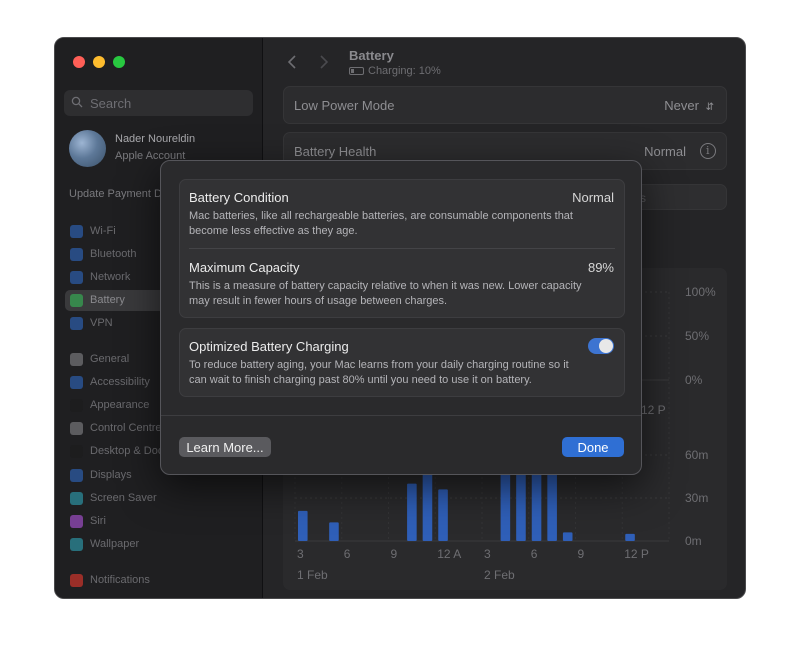 This screenshot has height=670, width=800. What do you see at coordinates (76, 323) in the screenshot?
I see `vpn-icon` at bounding box center [76, 323].